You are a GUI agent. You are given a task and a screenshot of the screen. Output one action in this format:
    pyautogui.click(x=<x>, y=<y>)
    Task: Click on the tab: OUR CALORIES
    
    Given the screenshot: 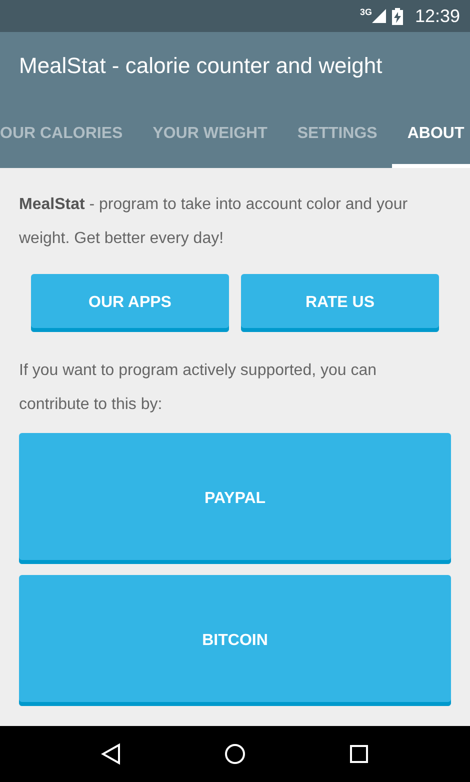 What is the action you would take?
    pyautogui.click(x=69, y=134)
    